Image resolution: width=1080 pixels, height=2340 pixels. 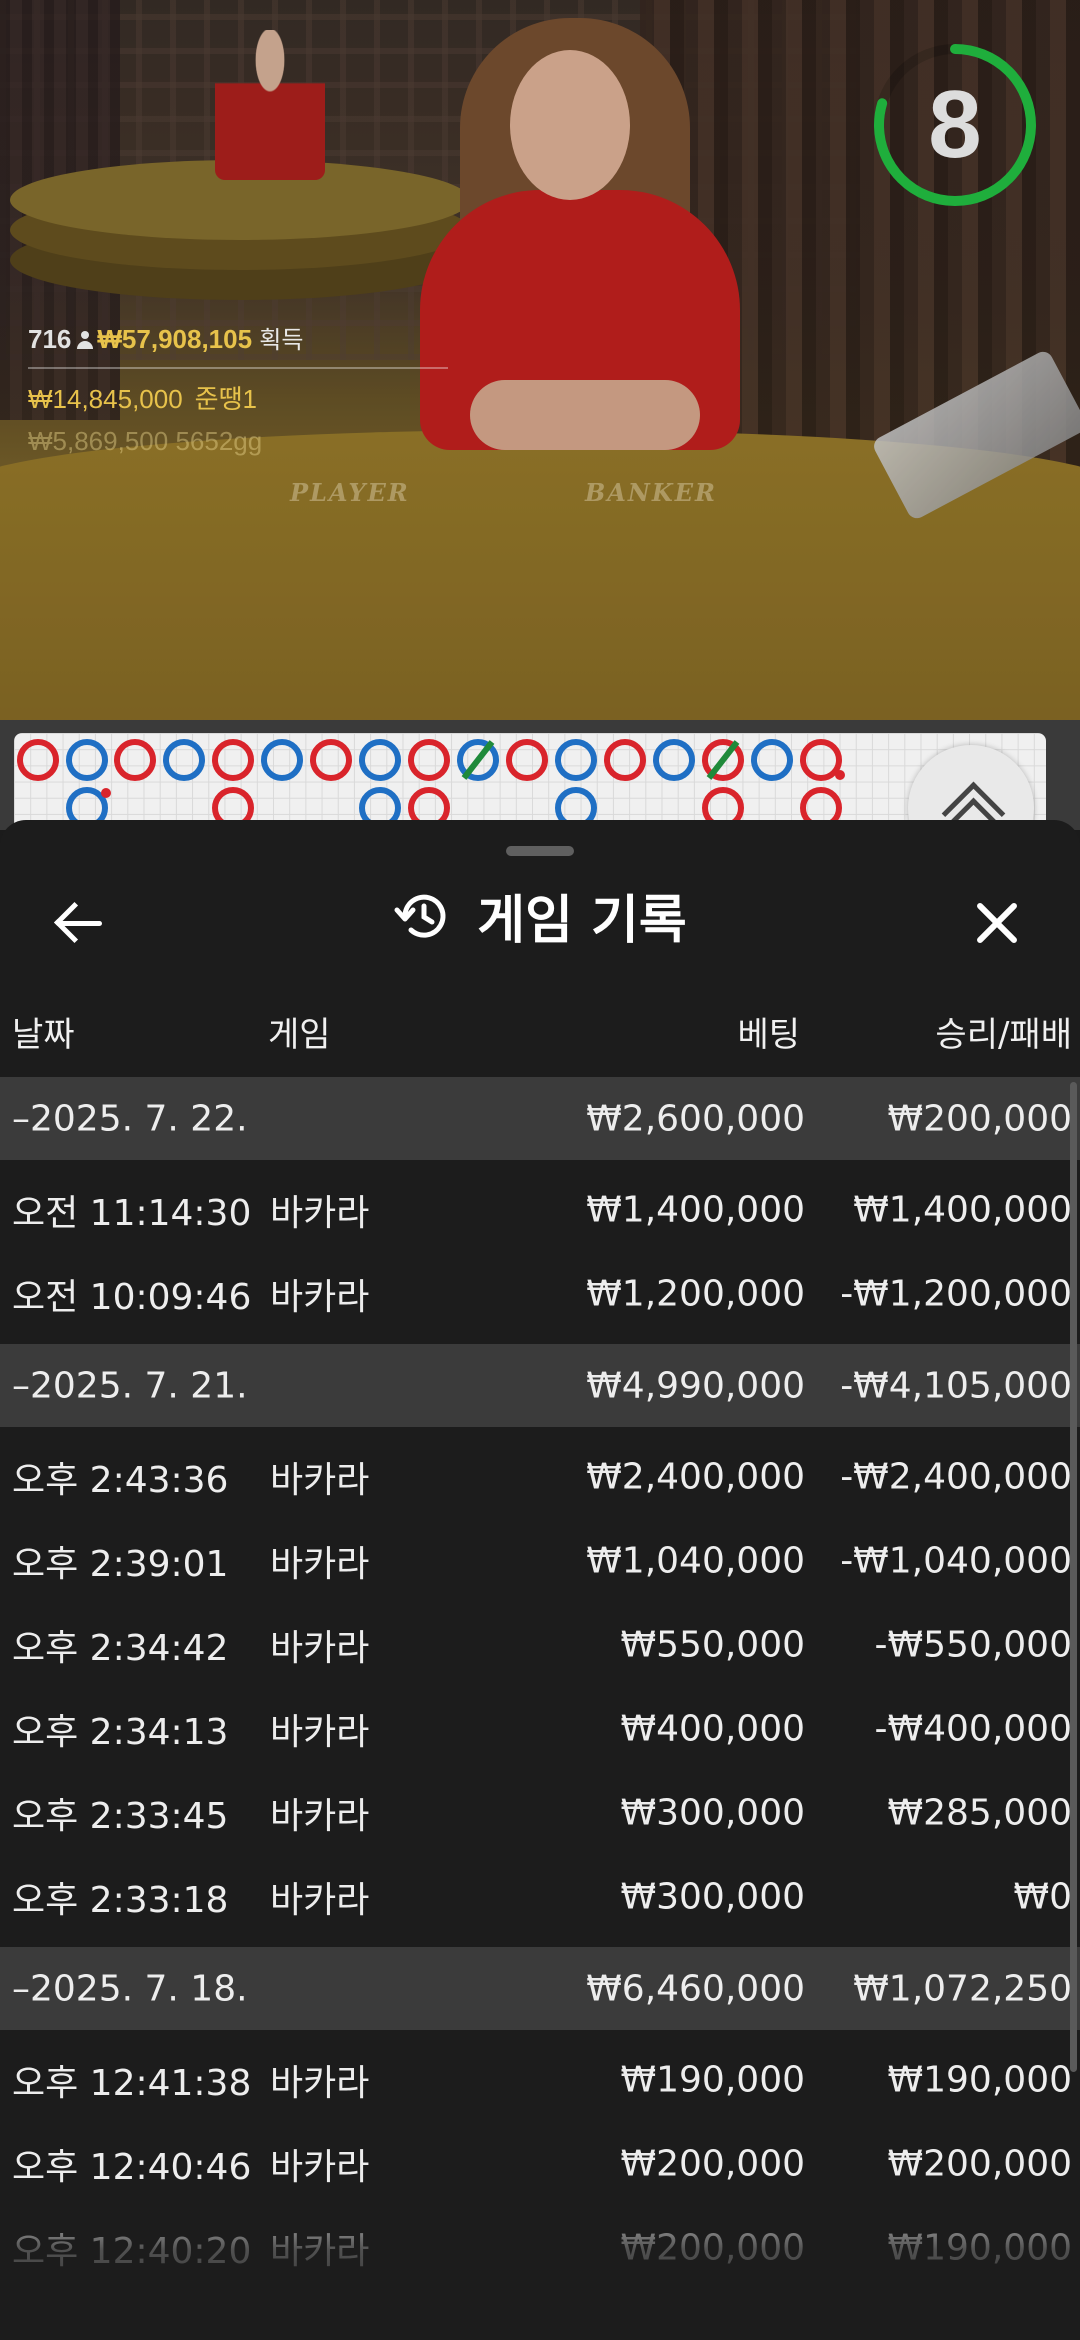 I want to click on close-button, so click(x=997, y=923).